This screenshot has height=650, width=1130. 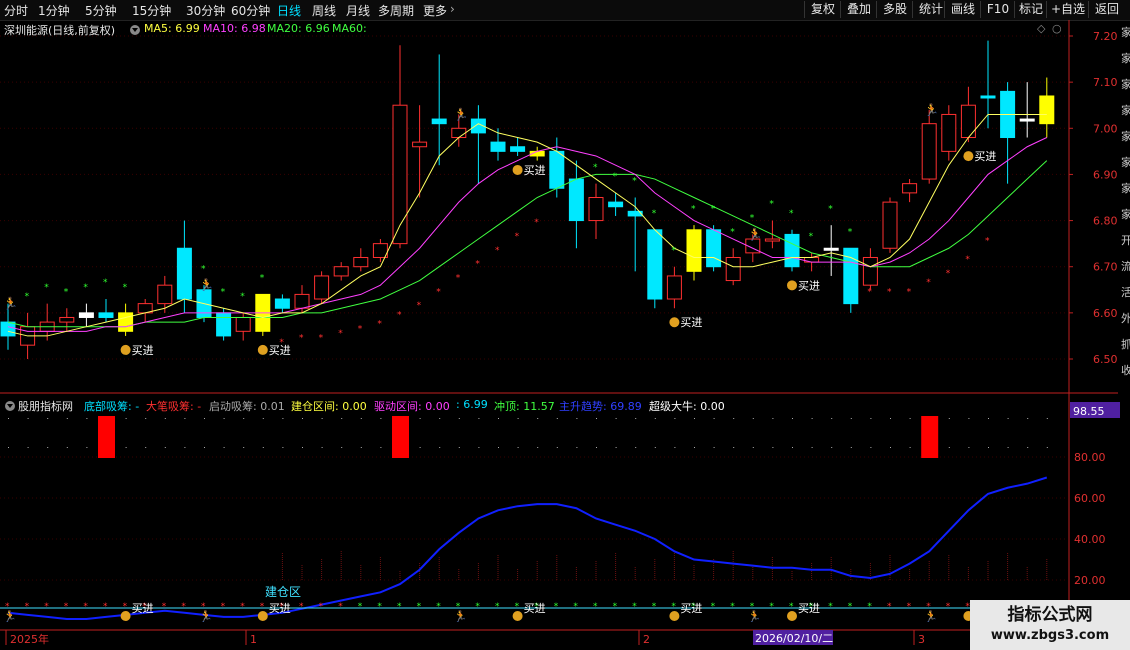 What do you see at coordinates (298, 28) in the screenshot?
I see `ma20-legend: MA20: 6.96` at bounding box center [298, 28].